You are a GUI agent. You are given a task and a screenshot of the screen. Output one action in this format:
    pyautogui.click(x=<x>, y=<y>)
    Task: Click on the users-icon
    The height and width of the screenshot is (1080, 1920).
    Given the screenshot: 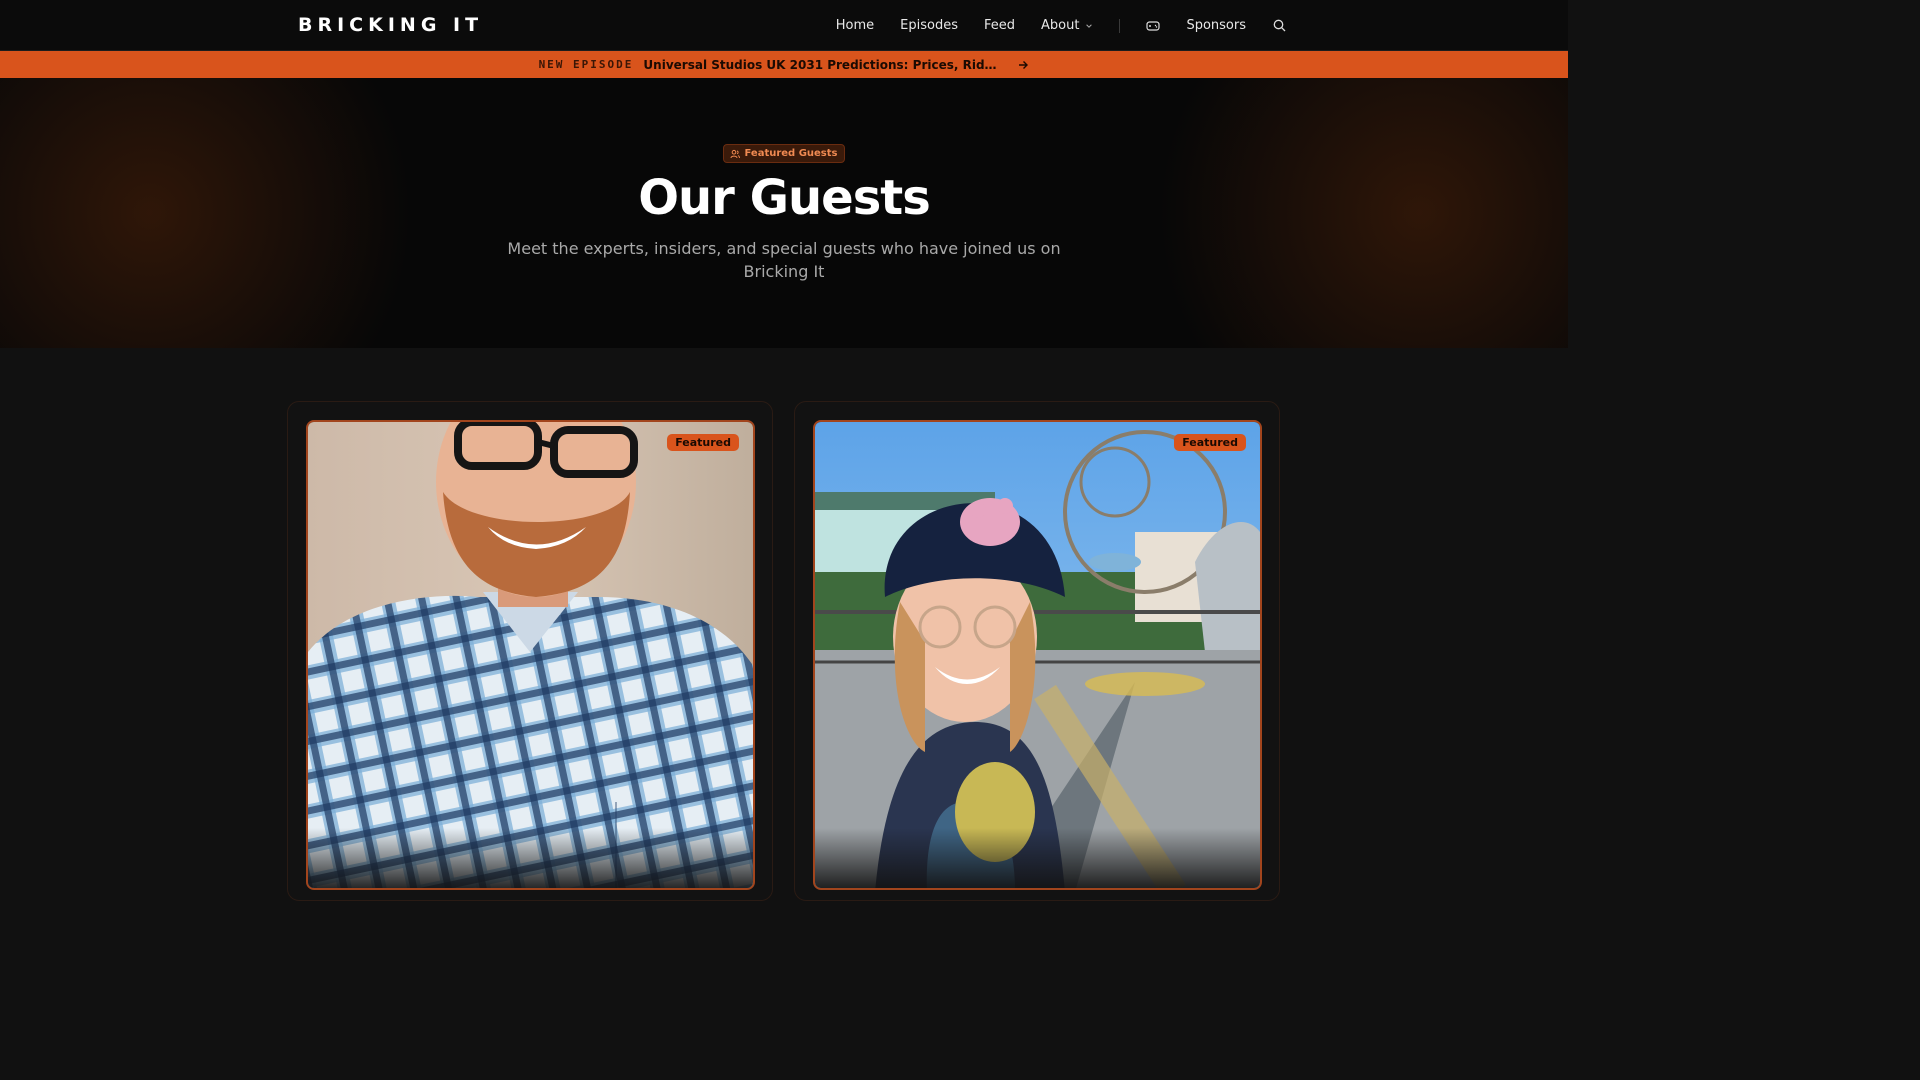 What is the action you would take?
    pyautogui.click(x=735, y=153)
    